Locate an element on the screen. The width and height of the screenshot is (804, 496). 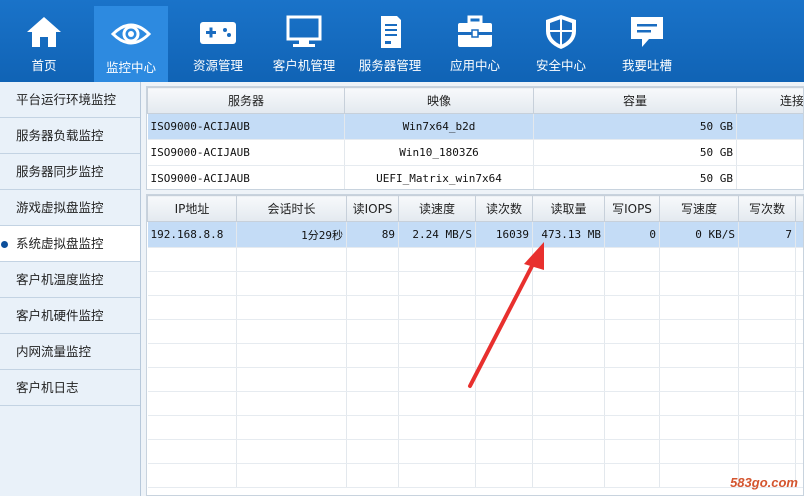
nav-server-management-label: 服务器管理 is located at coordinates (390, 65).